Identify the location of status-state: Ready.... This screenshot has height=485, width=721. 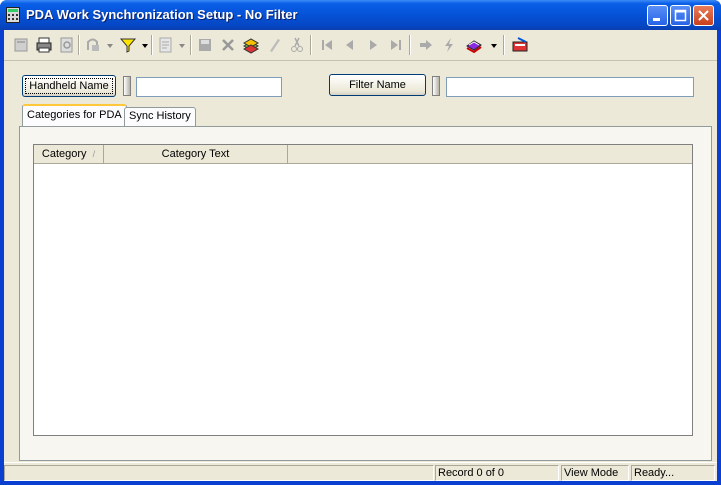
(673, 473).